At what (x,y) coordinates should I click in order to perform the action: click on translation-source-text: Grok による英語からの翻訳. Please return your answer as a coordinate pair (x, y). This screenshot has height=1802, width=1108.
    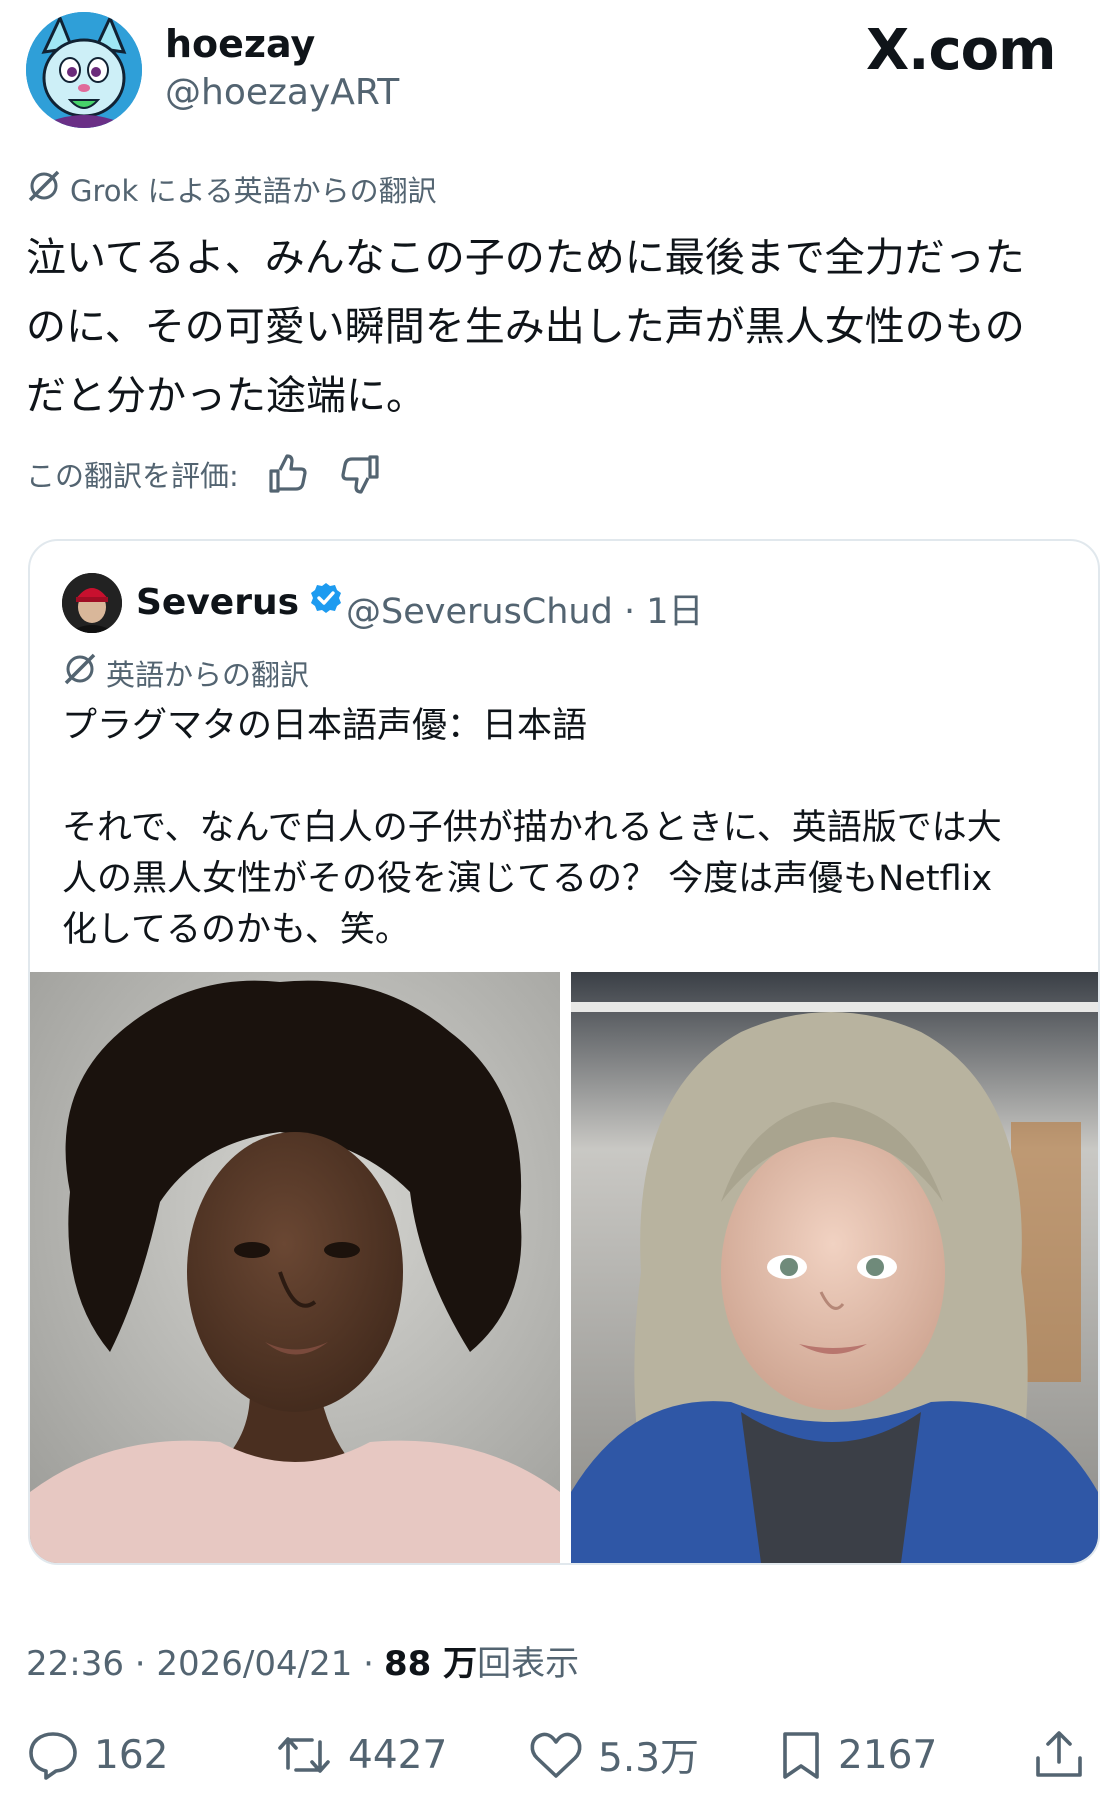
    Looking at the image, I should click on (253, 191).